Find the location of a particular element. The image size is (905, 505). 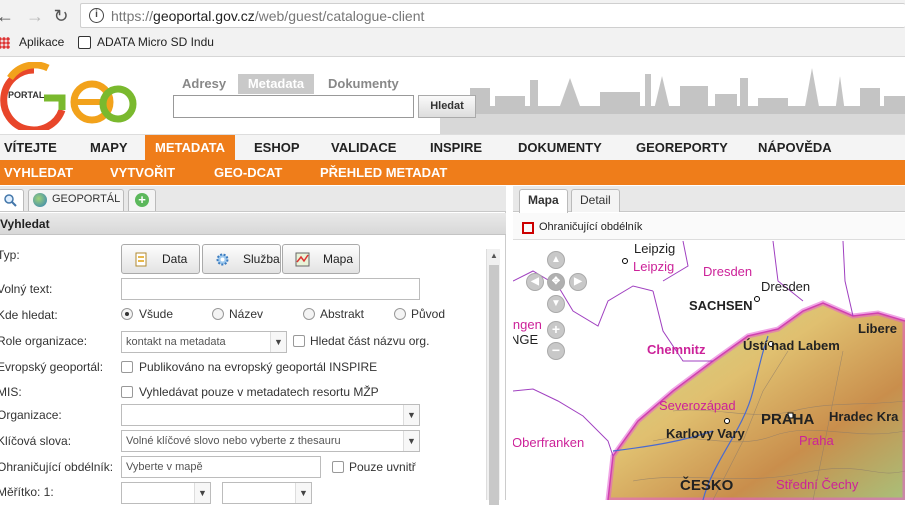

label-klicova-slova: Klíčová slova: is located at coordinates (36, 441).